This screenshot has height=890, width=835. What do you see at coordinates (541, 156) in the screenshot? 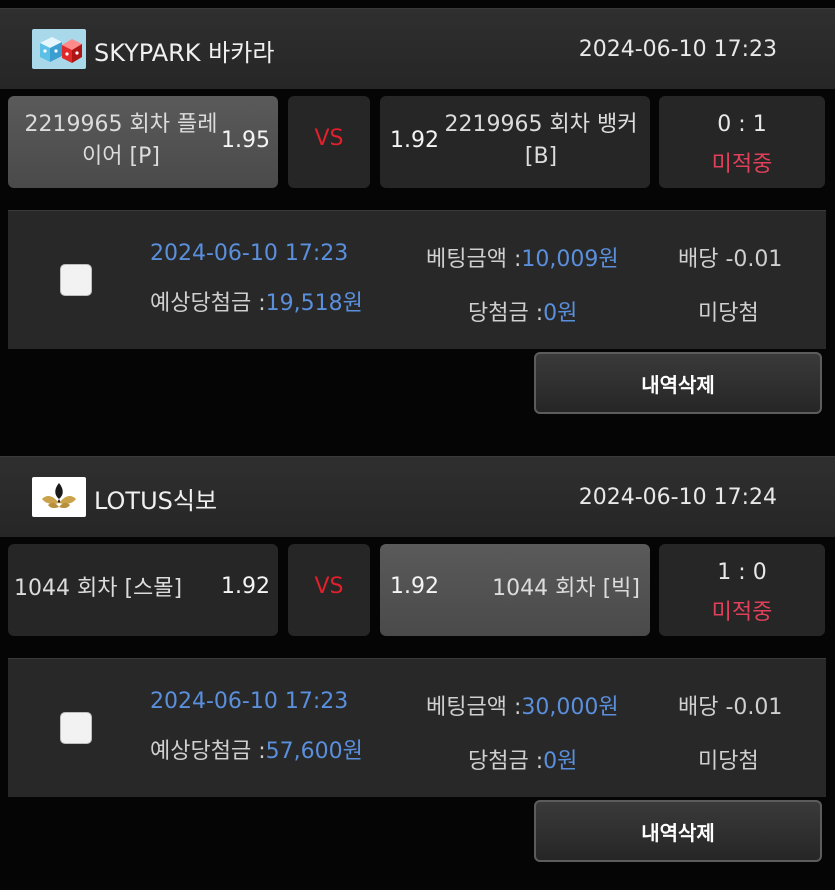
I see `right-team-line2: [B]` at bounding box center [541, 156].